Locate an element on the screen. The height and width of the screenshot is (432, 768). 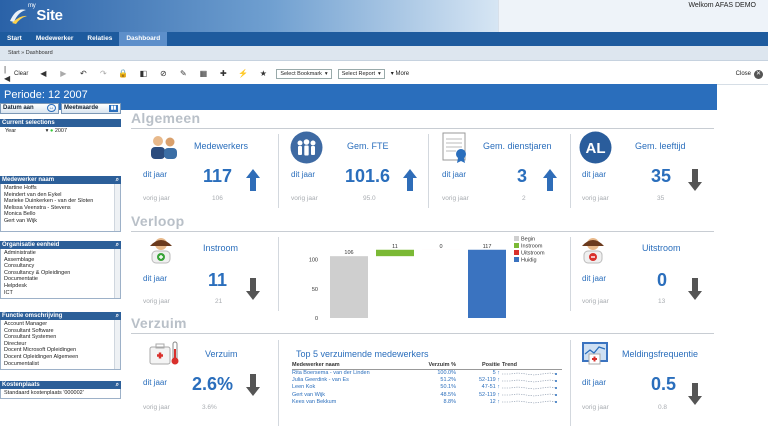
selection-field: Year is located at coordinates (11, 131).